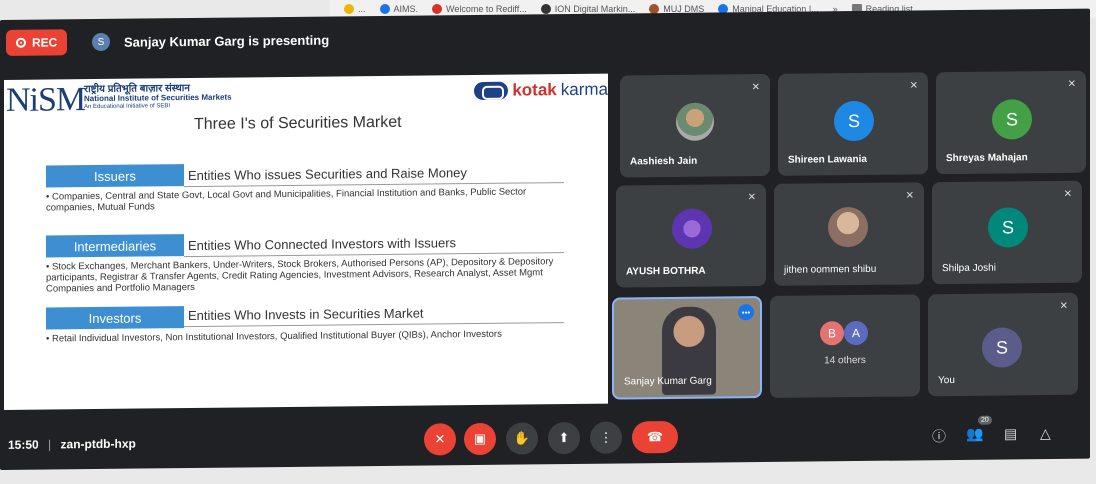 This screenshot has height=484, width=1096. What do you see at coordinates (845, 360) in the screenshot?
I see `others-count: 14 others` at bounding box center [845, 360].